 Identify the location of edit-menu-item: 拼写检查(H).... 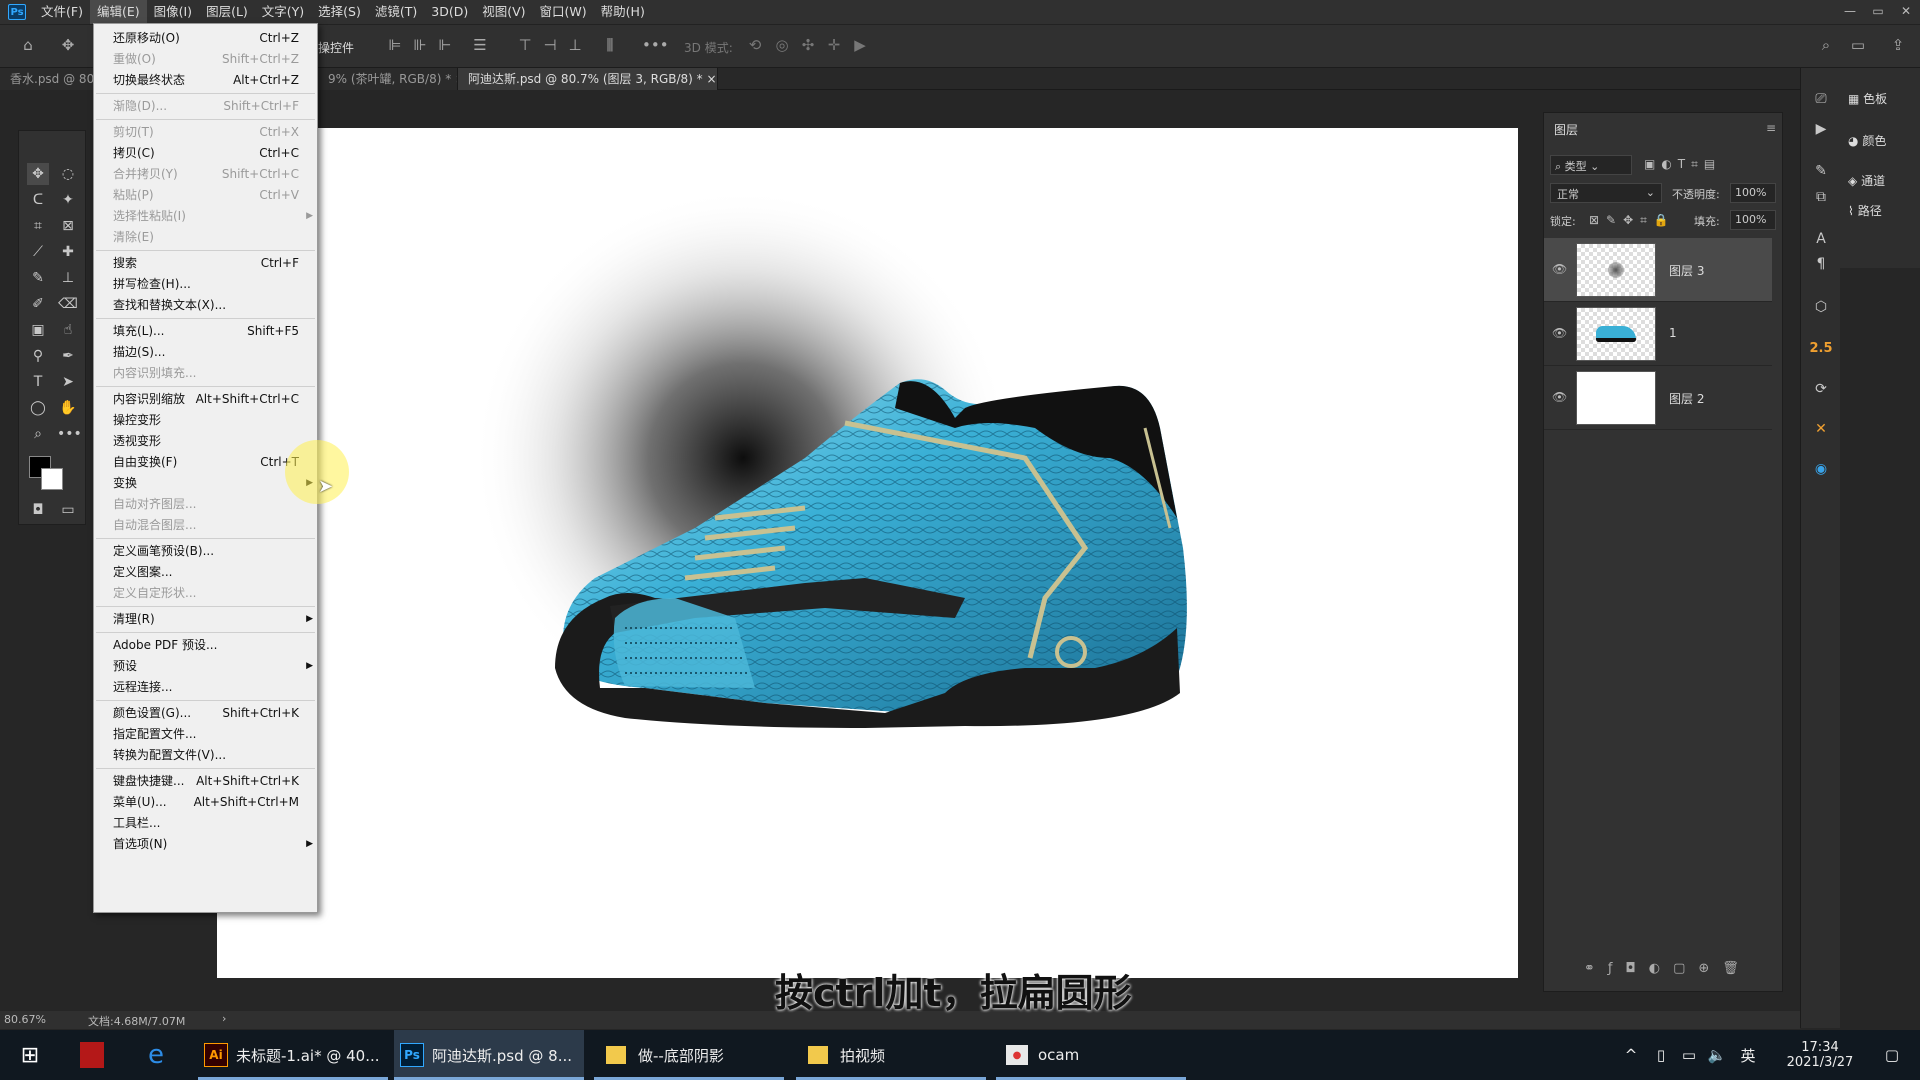
(206, 284).